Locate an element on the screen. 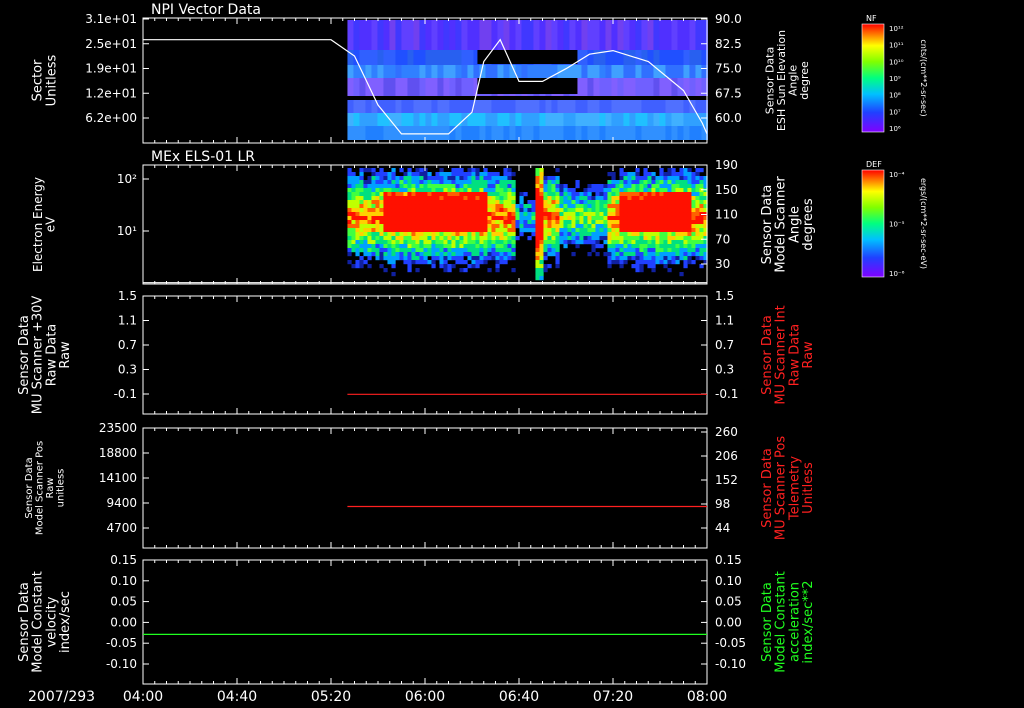  y-tick-label: 1.5 is located at coordinates (127, 296).